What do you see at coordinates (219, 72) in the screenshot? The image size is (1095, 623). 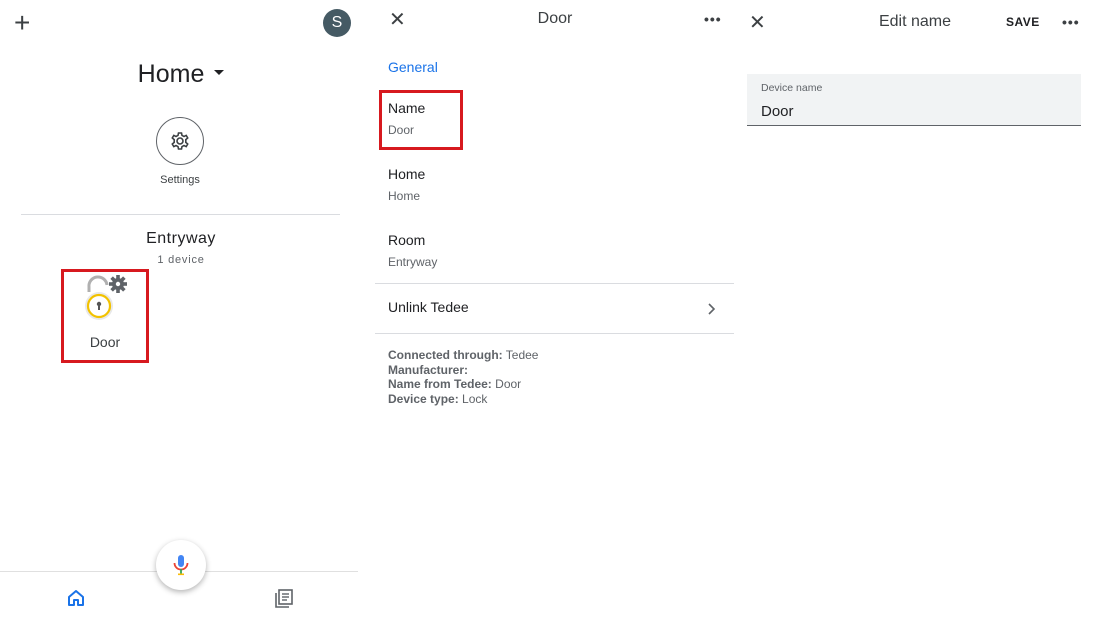 I see `caret-down-icon` at bounding box center [219, 72].